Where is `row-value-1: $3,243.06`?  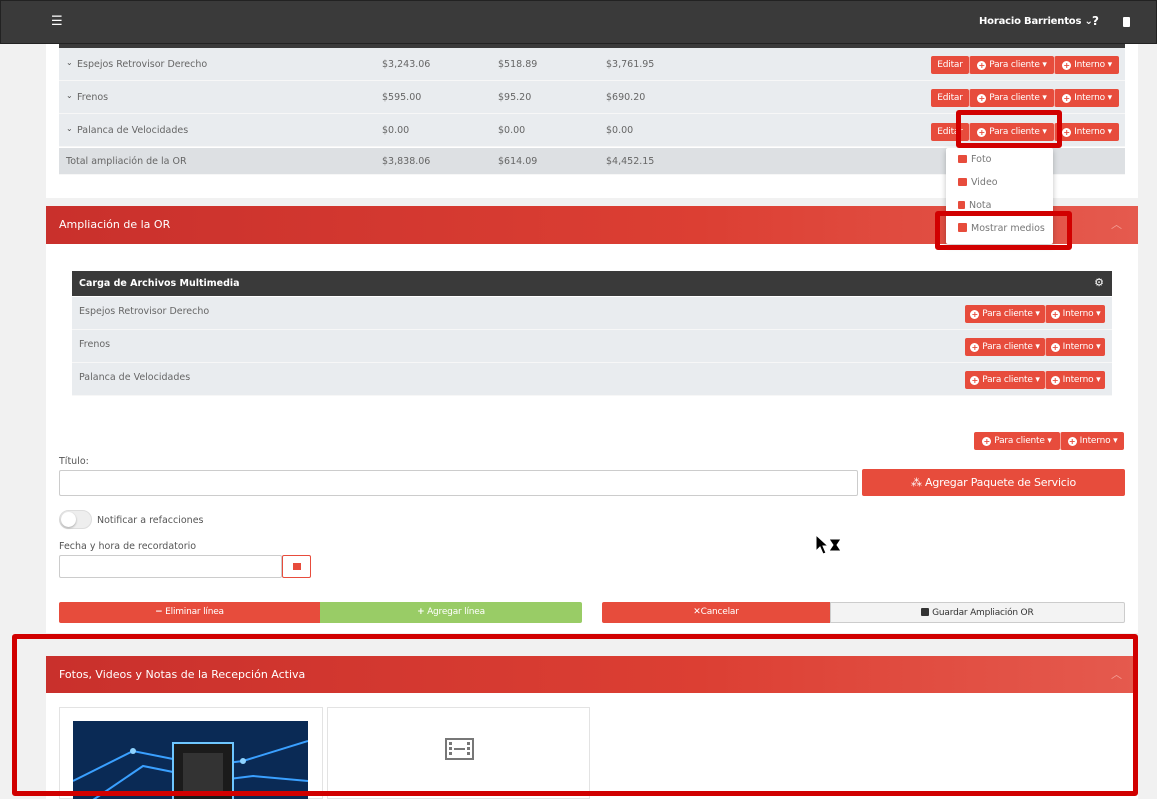 row-value-1: $3,243.06 is located at coordinates (406, 64).